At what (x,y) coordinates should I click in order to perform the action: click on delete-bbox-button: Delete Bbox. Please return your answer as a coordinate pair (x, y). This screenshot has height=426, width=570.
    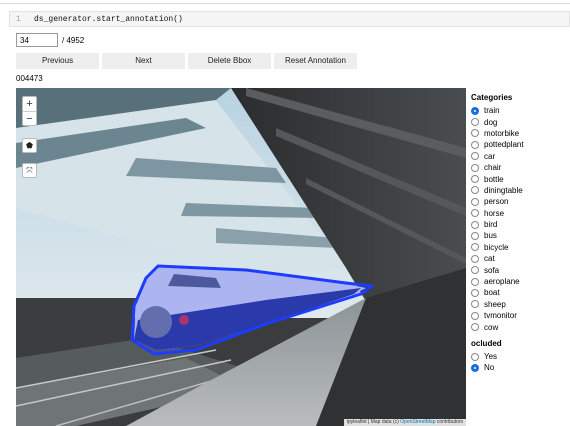
    Looking at the image, I should click on (229, 61).